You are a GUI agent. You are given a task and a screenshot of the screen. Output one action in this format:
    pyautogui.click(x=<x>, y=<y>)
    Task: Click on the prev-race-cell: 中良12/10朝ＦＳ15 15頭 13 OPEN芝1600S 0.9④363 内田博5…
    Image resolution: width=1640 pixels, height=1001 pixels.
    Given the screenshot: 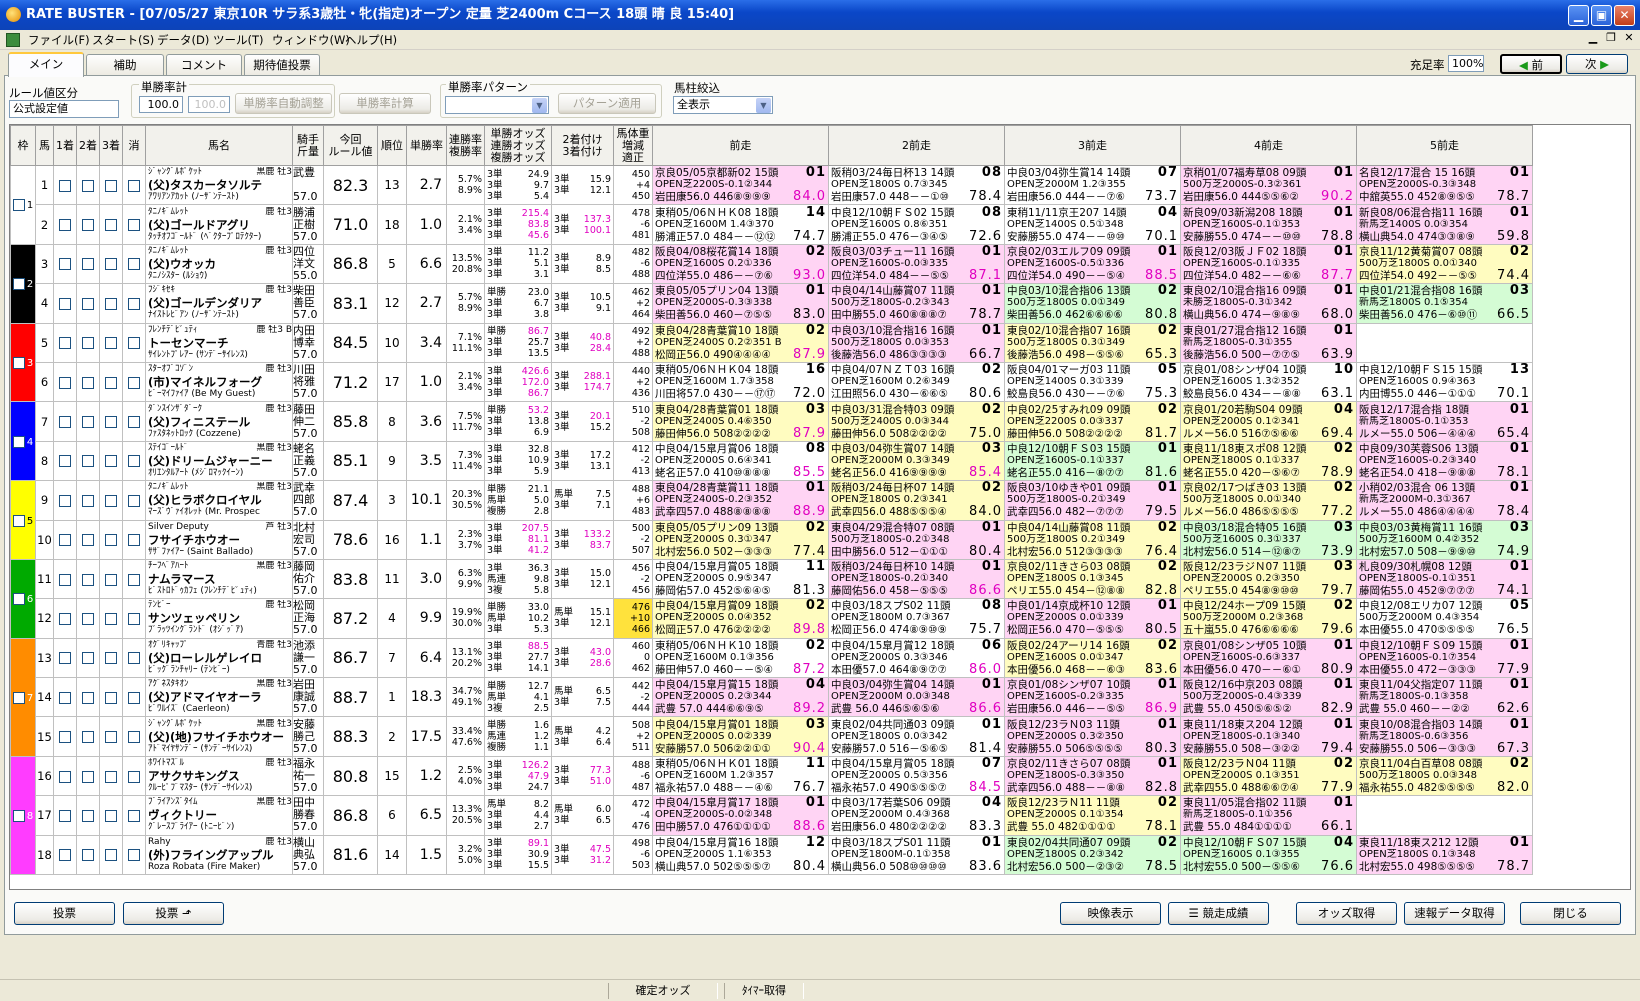 What is the action you would take?
    pyautogui.click(x=1444, y=382)
    